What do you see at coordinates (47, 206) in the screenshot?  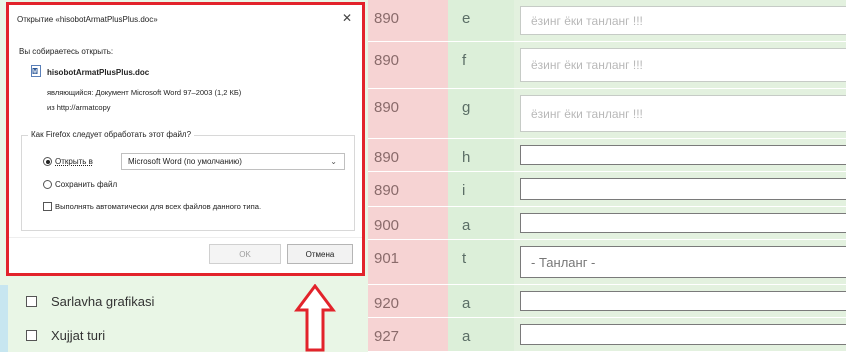 I see `auto-action-checkbox` at bounding box center [47, 206].